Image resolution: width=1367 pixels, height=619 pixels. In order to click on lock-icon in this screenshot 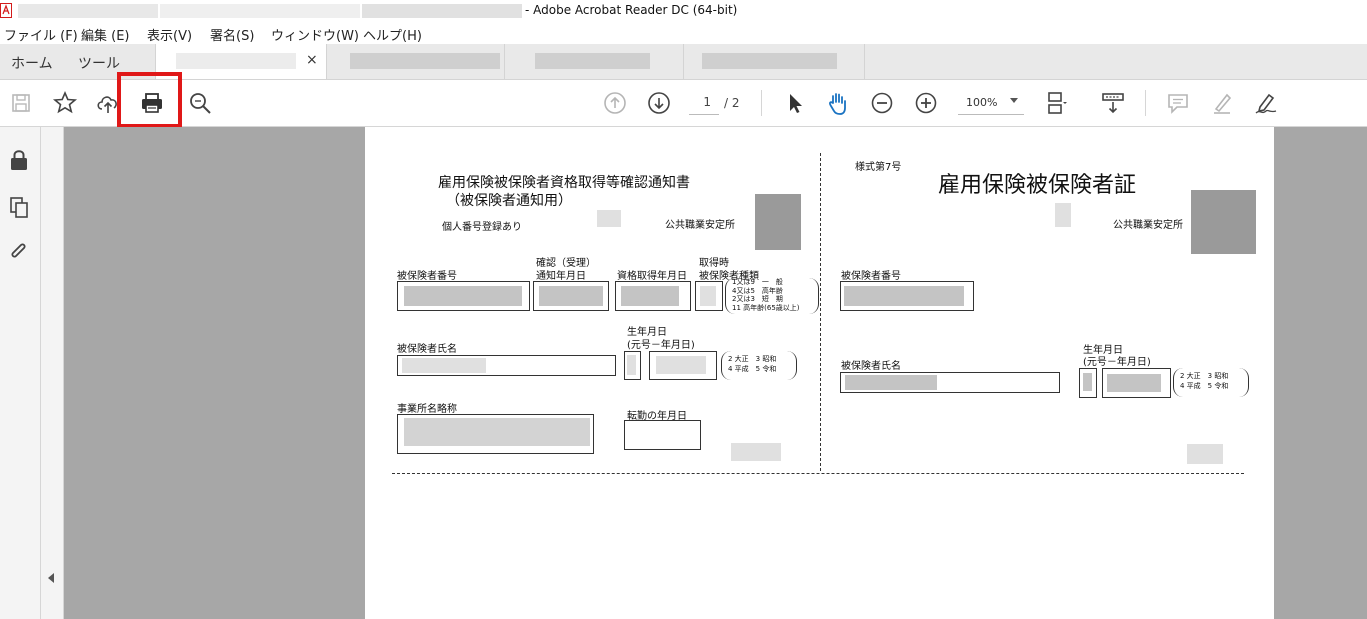, I will do `click(19, 160)`.